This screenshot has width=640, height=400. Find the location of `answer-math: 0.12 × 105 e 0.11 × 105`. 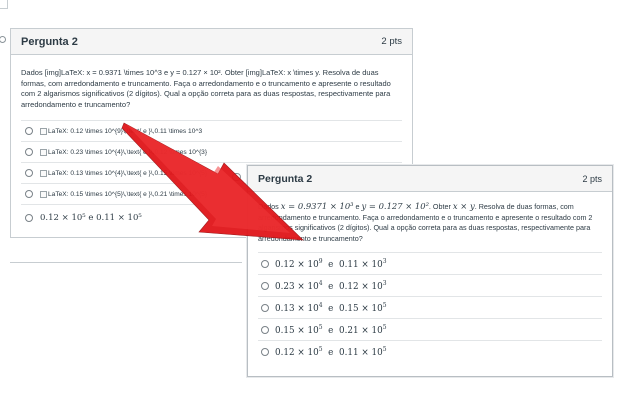

answer-math: 0.12 × 105 e 0.11 × 105 is located at coordinates (331, 352).